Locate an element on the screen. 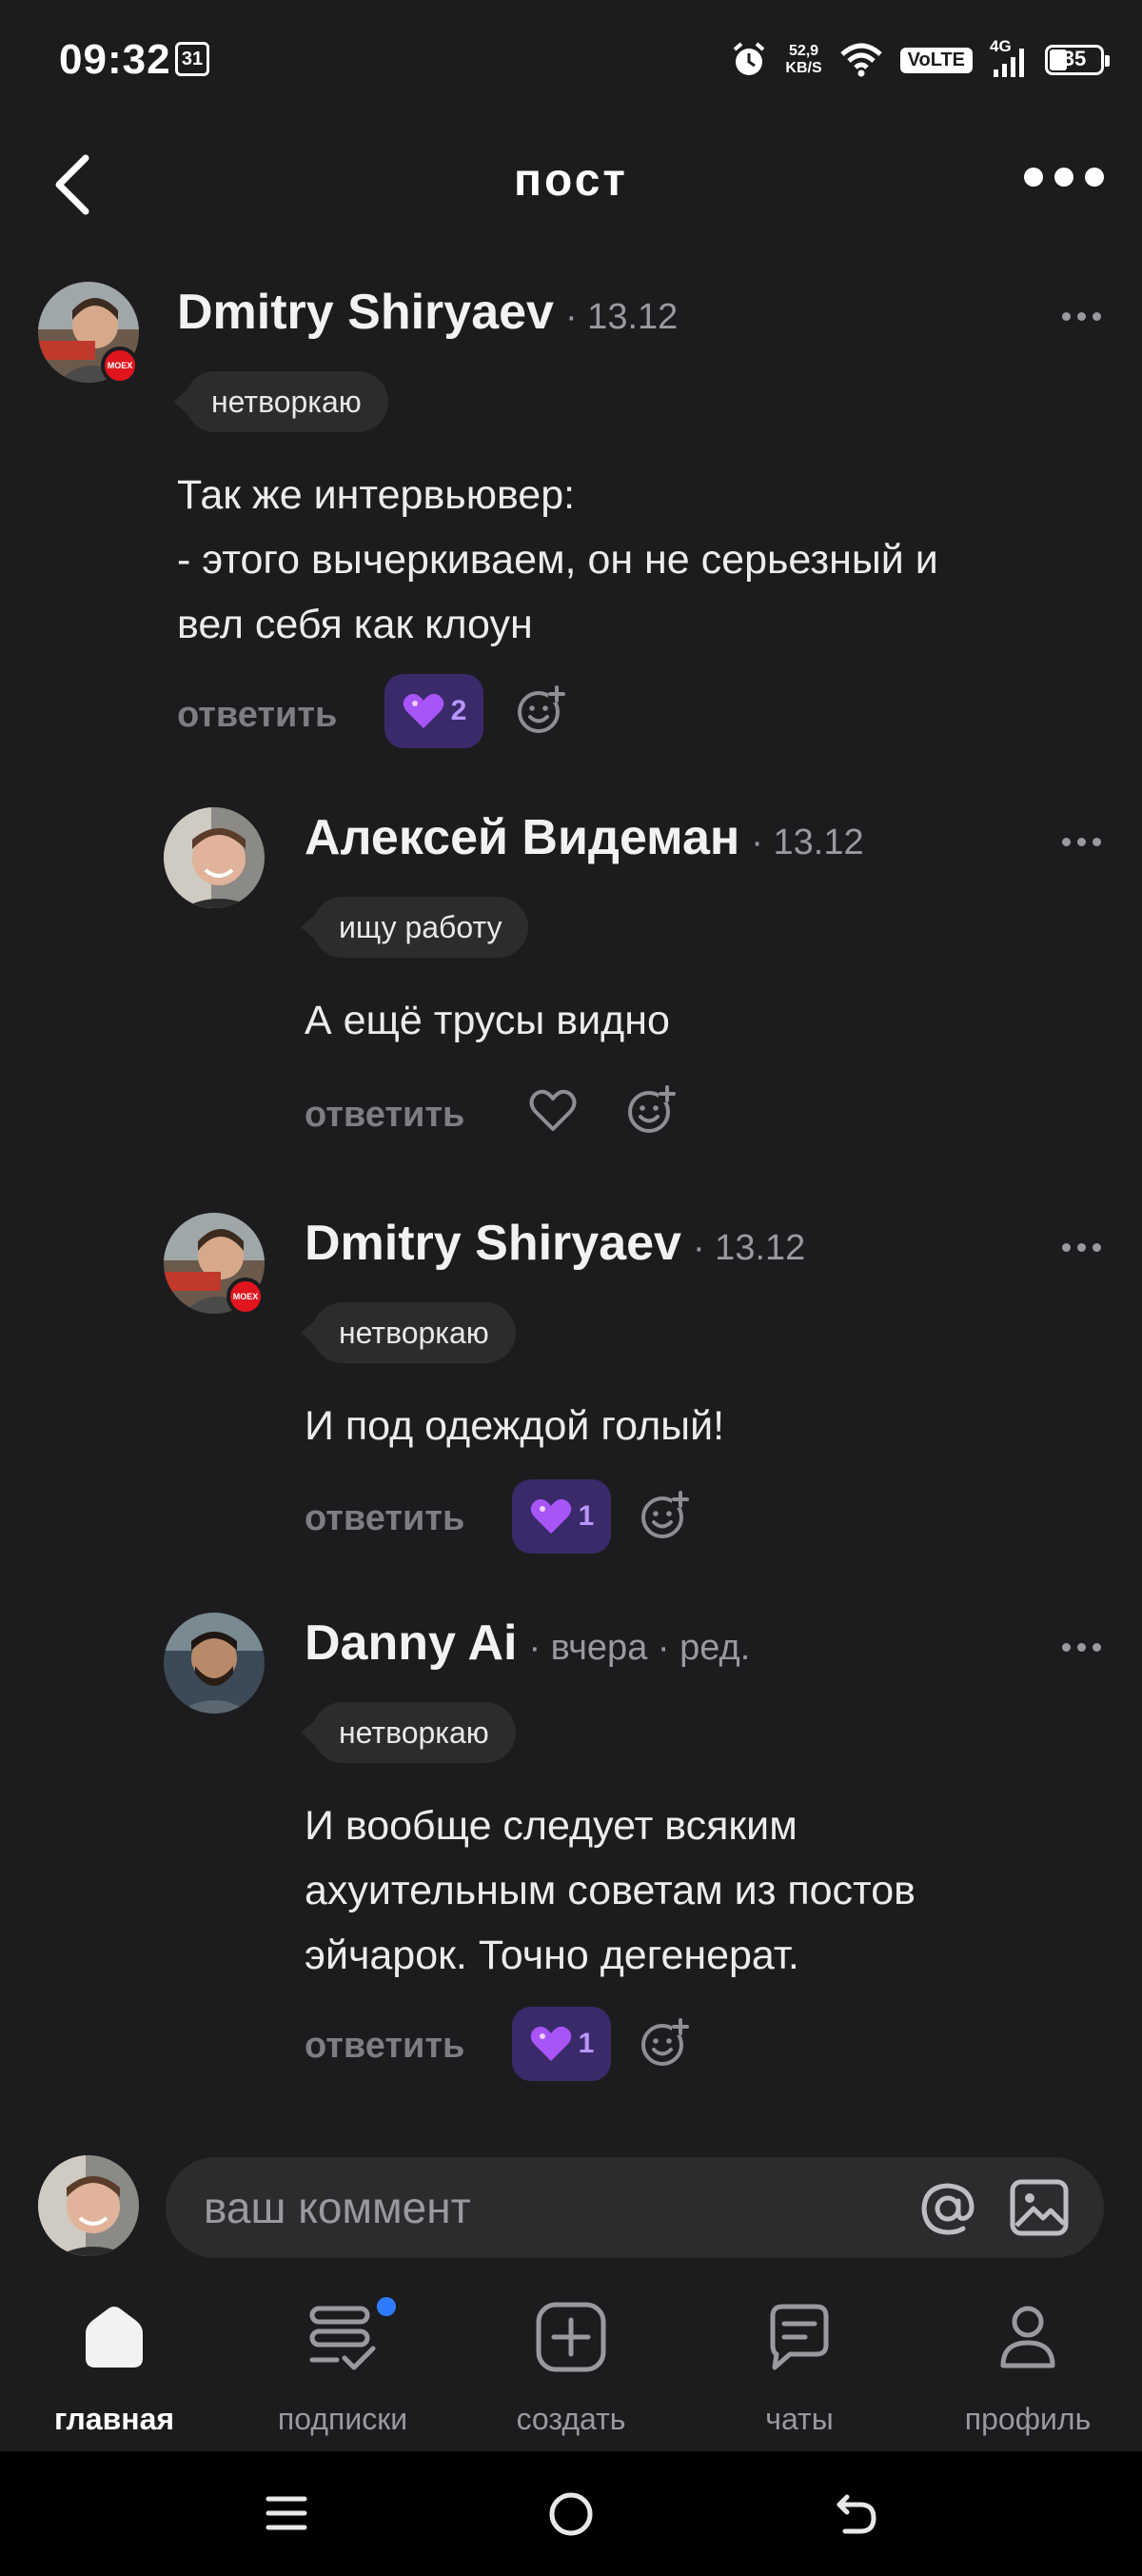 The width and height of the screenshot is (1142, 2576). network-speed-value: 52,9 is located at coordinates (803, 51).